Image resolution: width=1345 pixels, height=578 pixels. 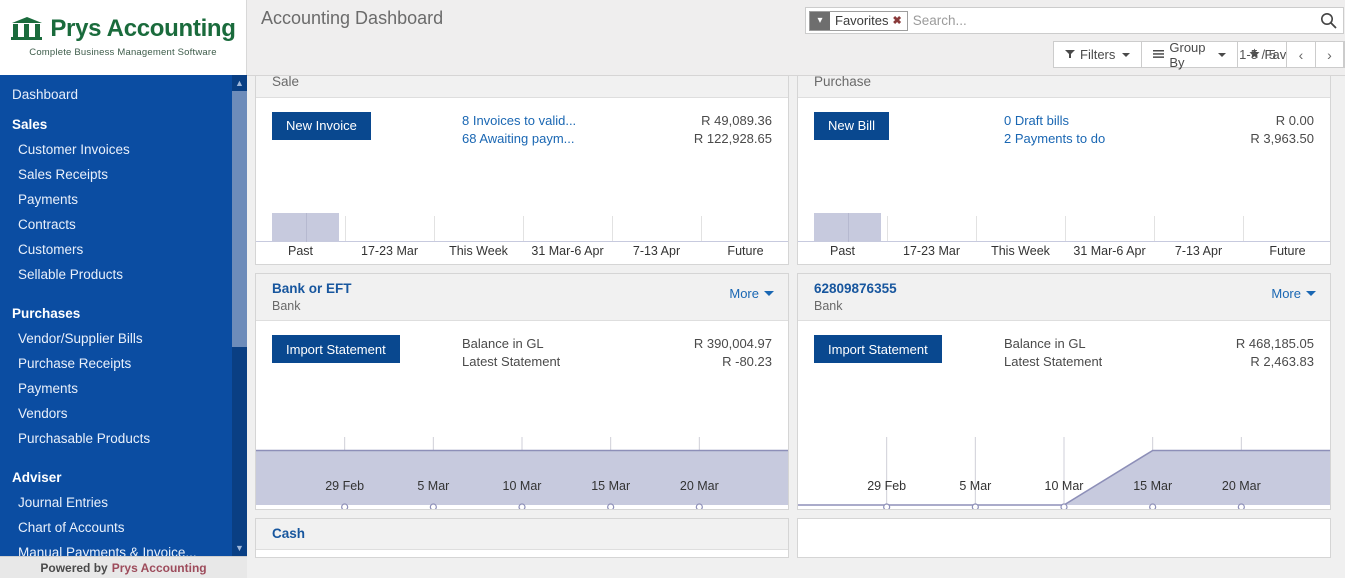 What do you see at coordinates (862, 20) in the screenshot?
I see `search-facet-label: Favorites` at bounding box center [862, 20].